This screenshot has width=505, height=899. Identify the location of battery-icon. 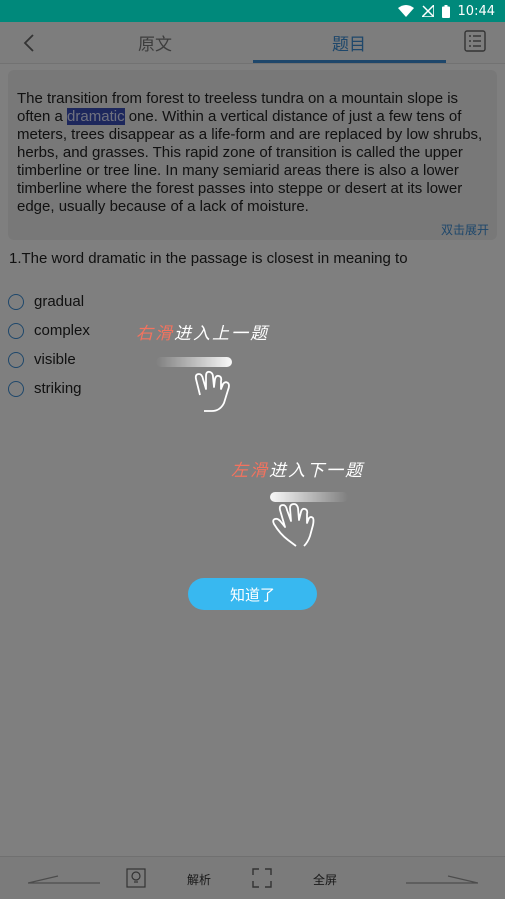
(445, 11).